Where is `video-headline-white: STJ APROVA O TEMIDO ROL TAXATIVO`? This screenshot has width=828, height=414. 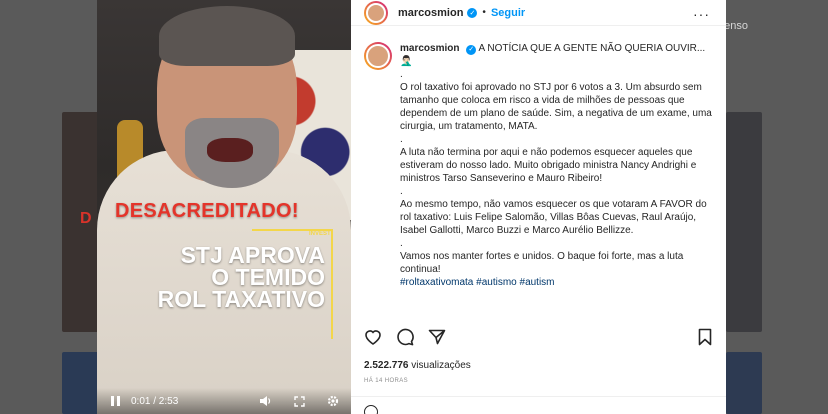 video-headline-white: STJ APROVA O TEMIDO ROL TAXATIVO is located at coordinates (241, 277).